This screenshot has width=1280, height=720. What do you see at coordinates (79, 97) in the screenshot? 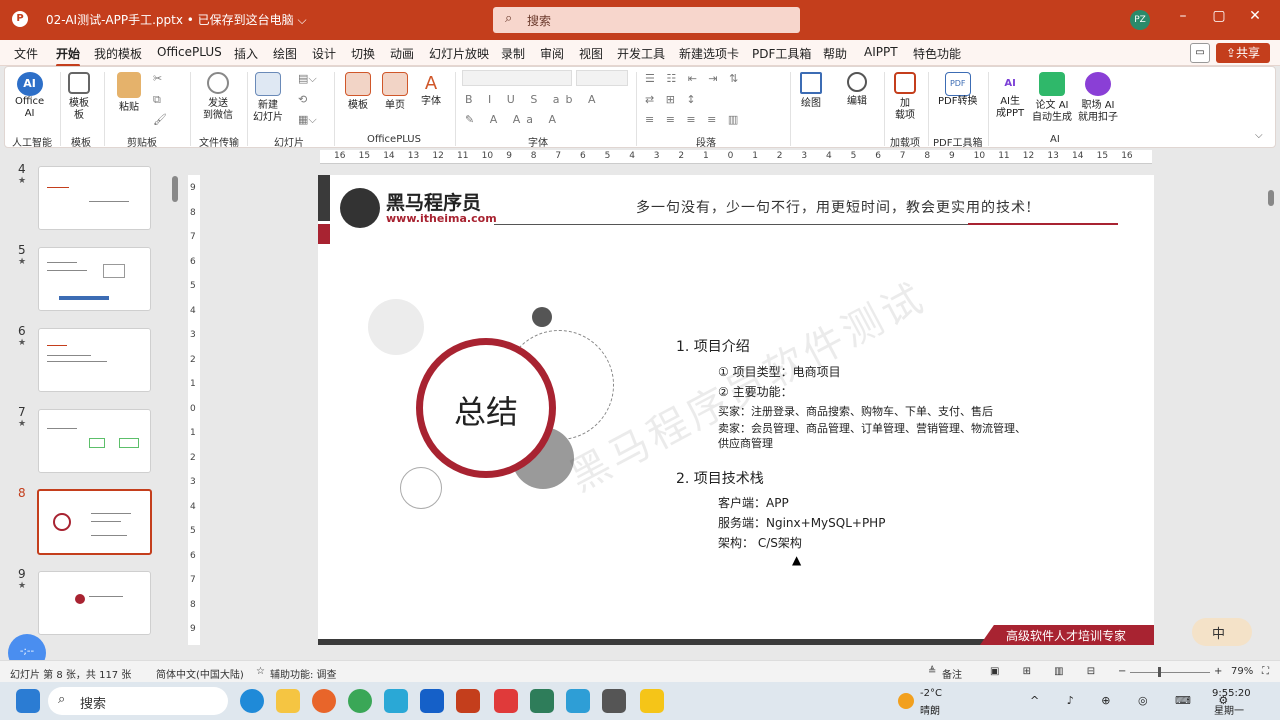
I see `template-button: 模板 板` at bounding box center [79, 97].